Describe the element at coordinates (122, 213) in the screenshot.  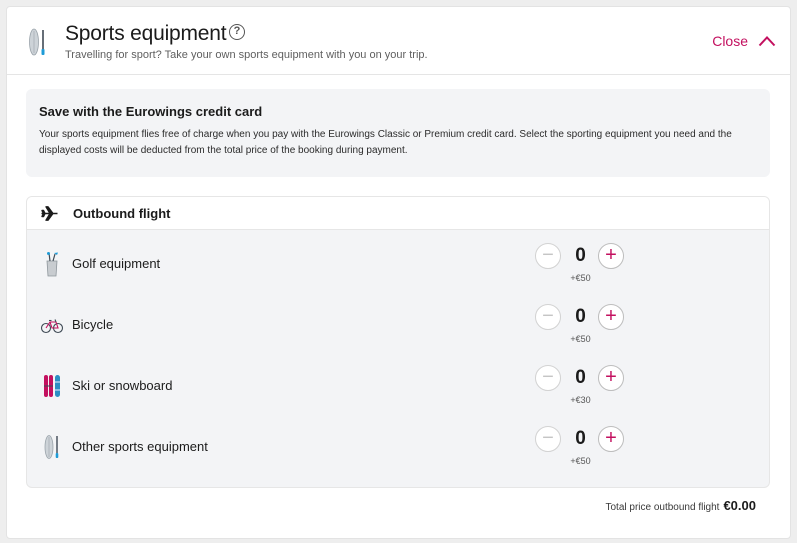
I see `flight-title: Outbound flight` at that location.